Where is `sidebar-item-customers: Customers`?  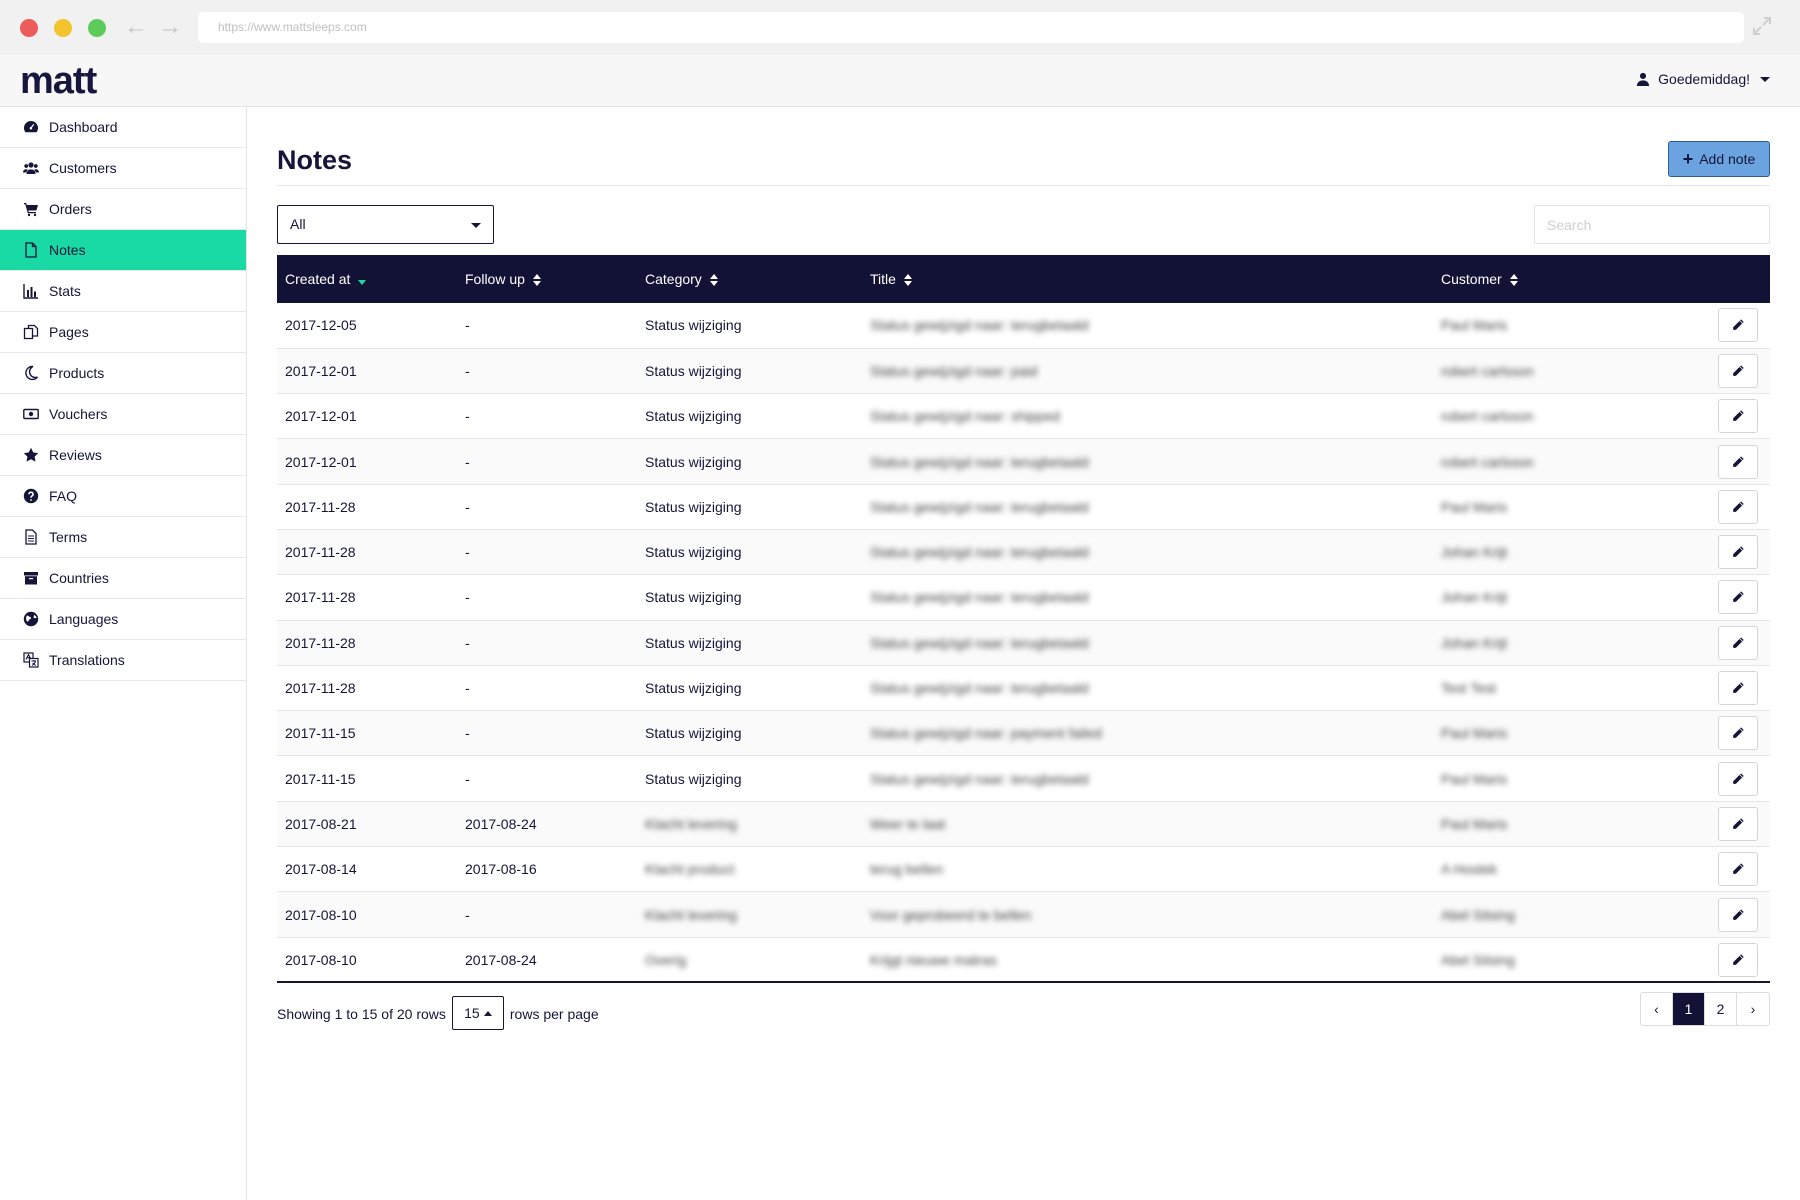
sidebar-item-customers: Customers is located at coordinates (123, 168).